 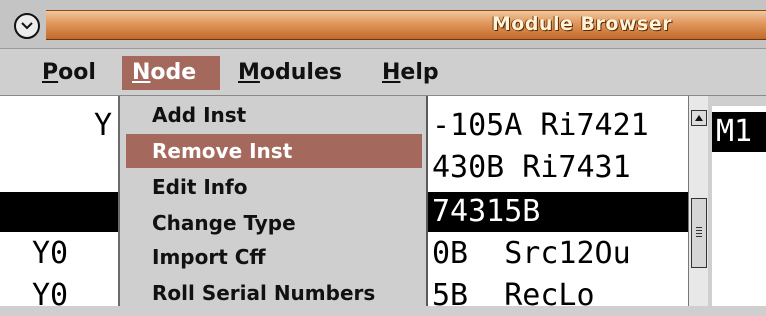 What do you see at coordinates (103, 125) in the screenshot?
I see `list-item-left: Y` at bounding box center [103, 125].